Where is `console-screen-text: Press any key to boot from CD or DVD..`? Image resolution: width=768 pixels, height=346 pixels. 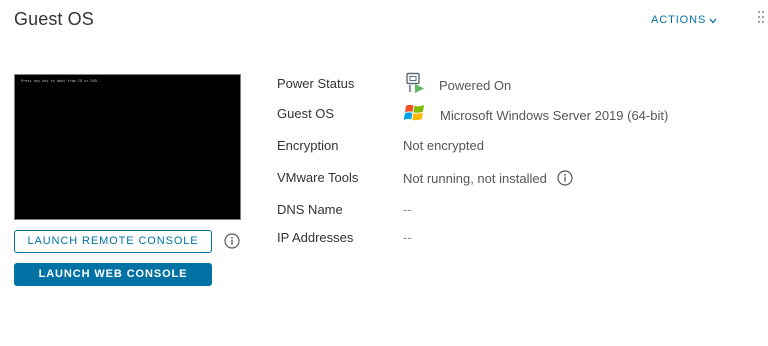 console-screen-text: Press any key to boot from CD or DVD.. is located at coordinates (61, 81).